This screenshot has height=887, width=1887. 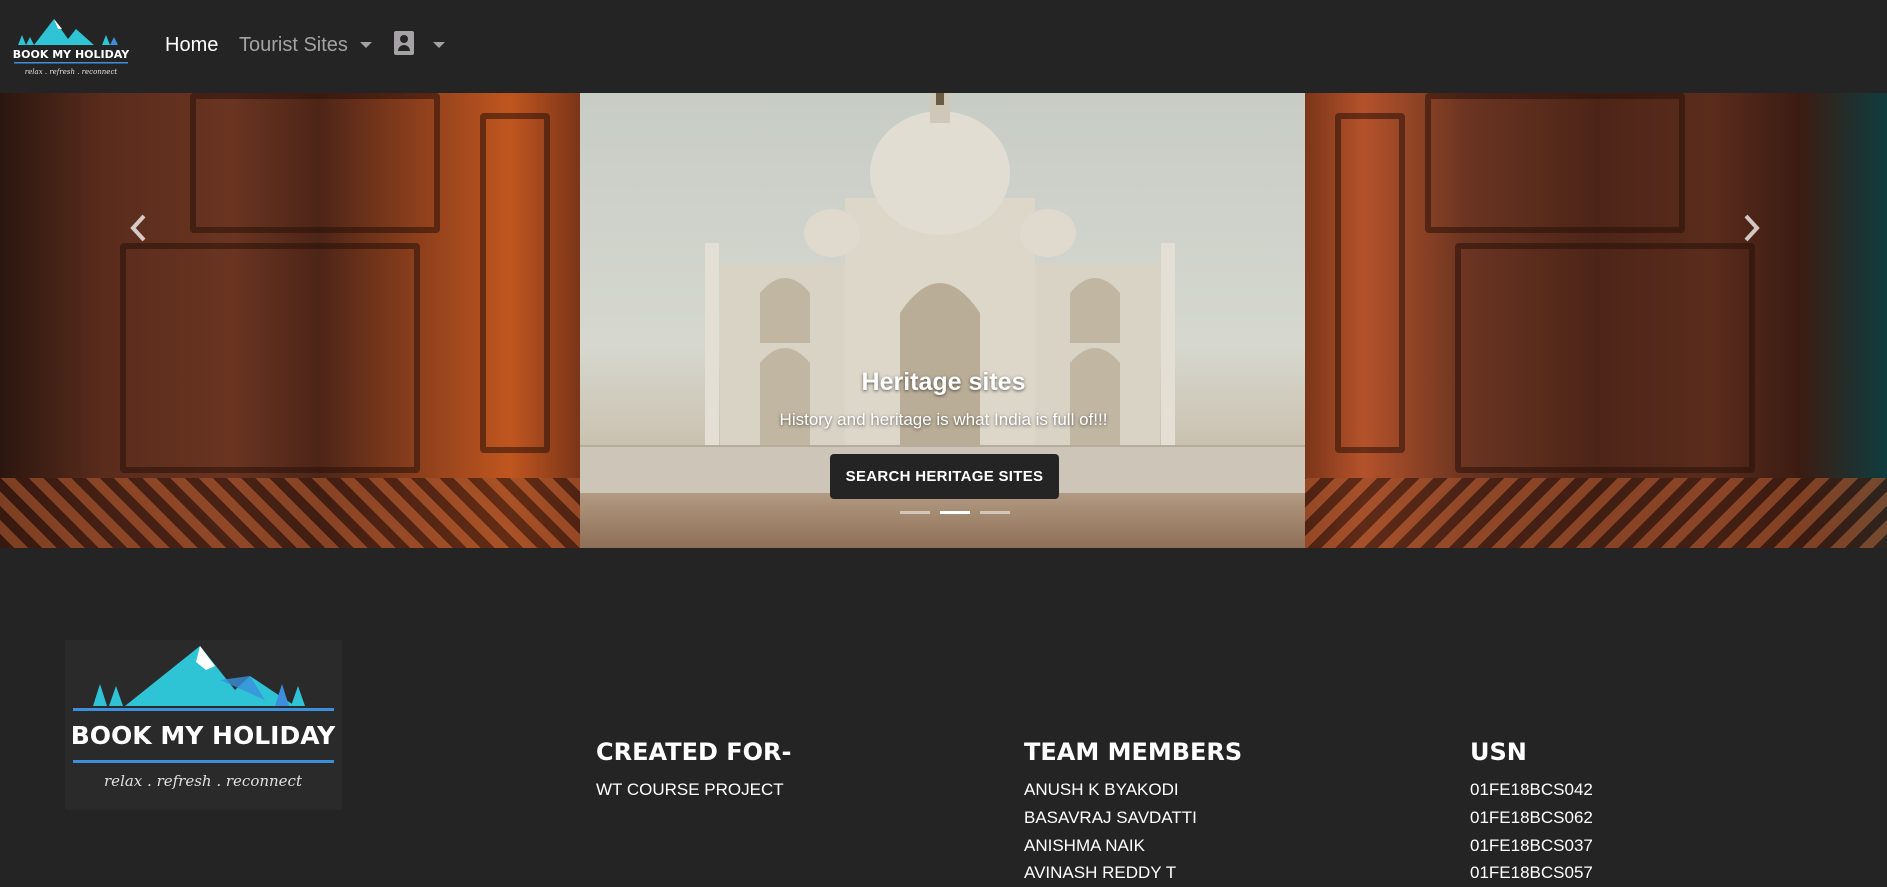 What do you see at coordinates (203, 781) in the screenshot?
I see `footer-brand-tagline: relax . refresh . reconnect` at bounding box center [203, 781].